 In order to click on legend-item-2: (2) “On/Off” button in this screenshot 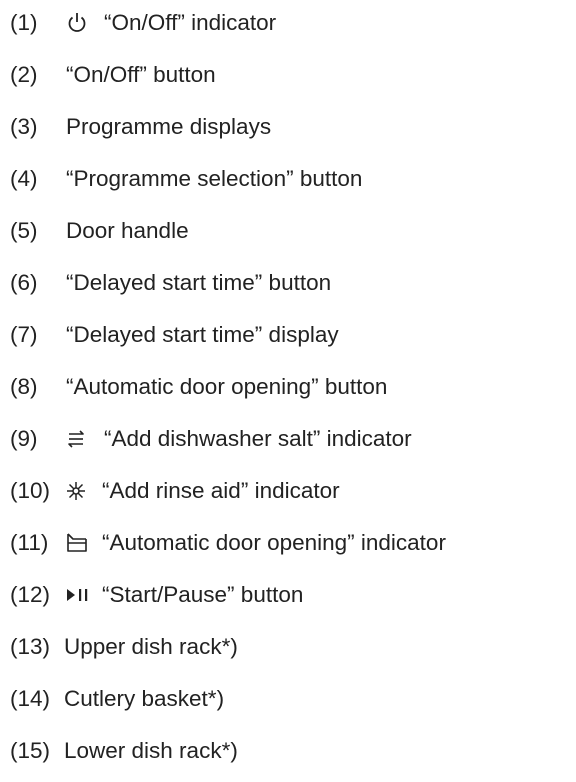, I will do `click(108, 75)`.